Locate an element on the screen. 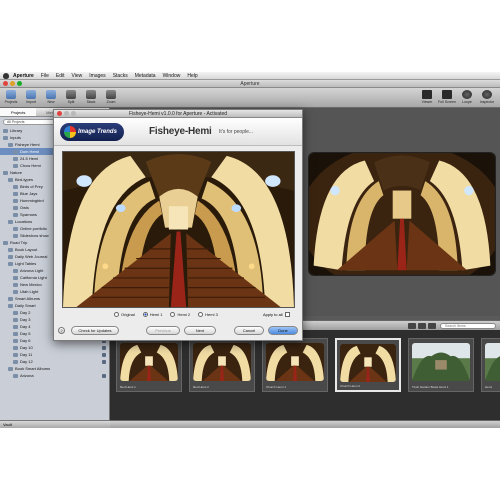 The height and width of the screenshot is (500, 500). tree-item: Day 12 is located at coordinates (54, 361).